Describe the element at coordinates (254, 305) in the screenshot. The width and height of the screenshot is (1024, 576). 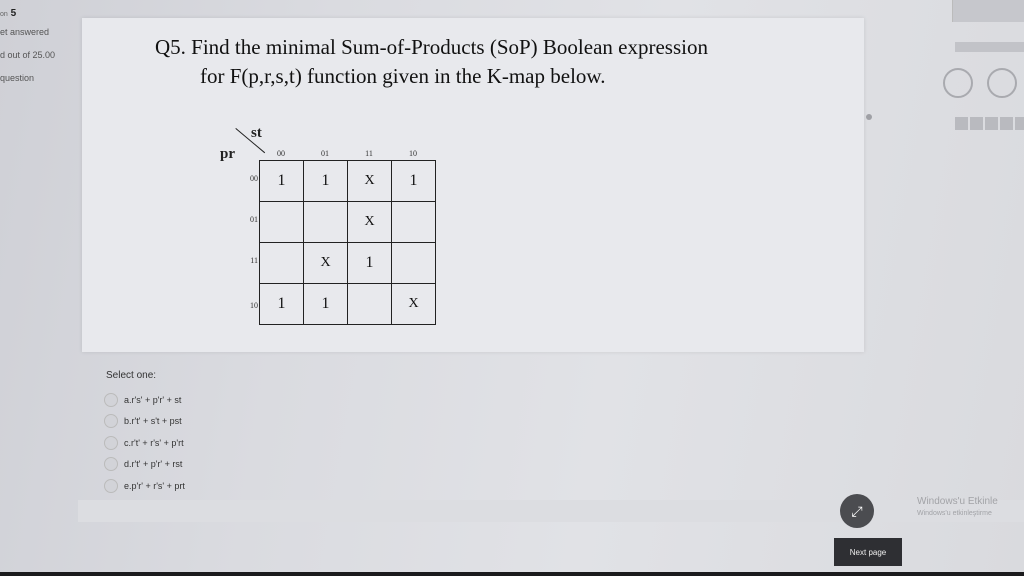
I see `kmap-row-header: 10` at that location.